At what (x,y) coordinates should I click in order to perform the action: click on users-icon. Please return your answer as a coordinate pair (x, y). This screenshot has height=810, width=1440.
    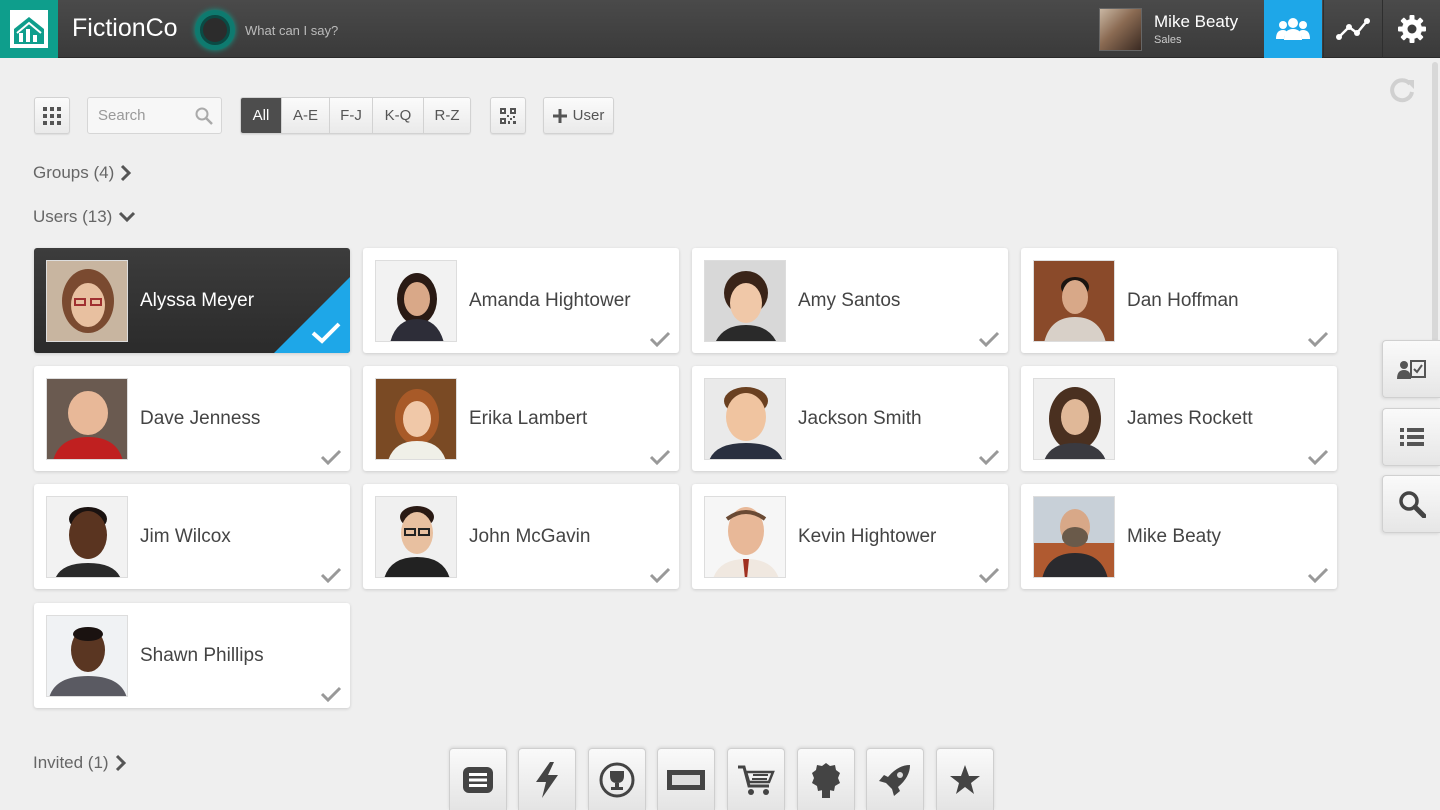
    Looking at the image, I should click on (1293, 29).